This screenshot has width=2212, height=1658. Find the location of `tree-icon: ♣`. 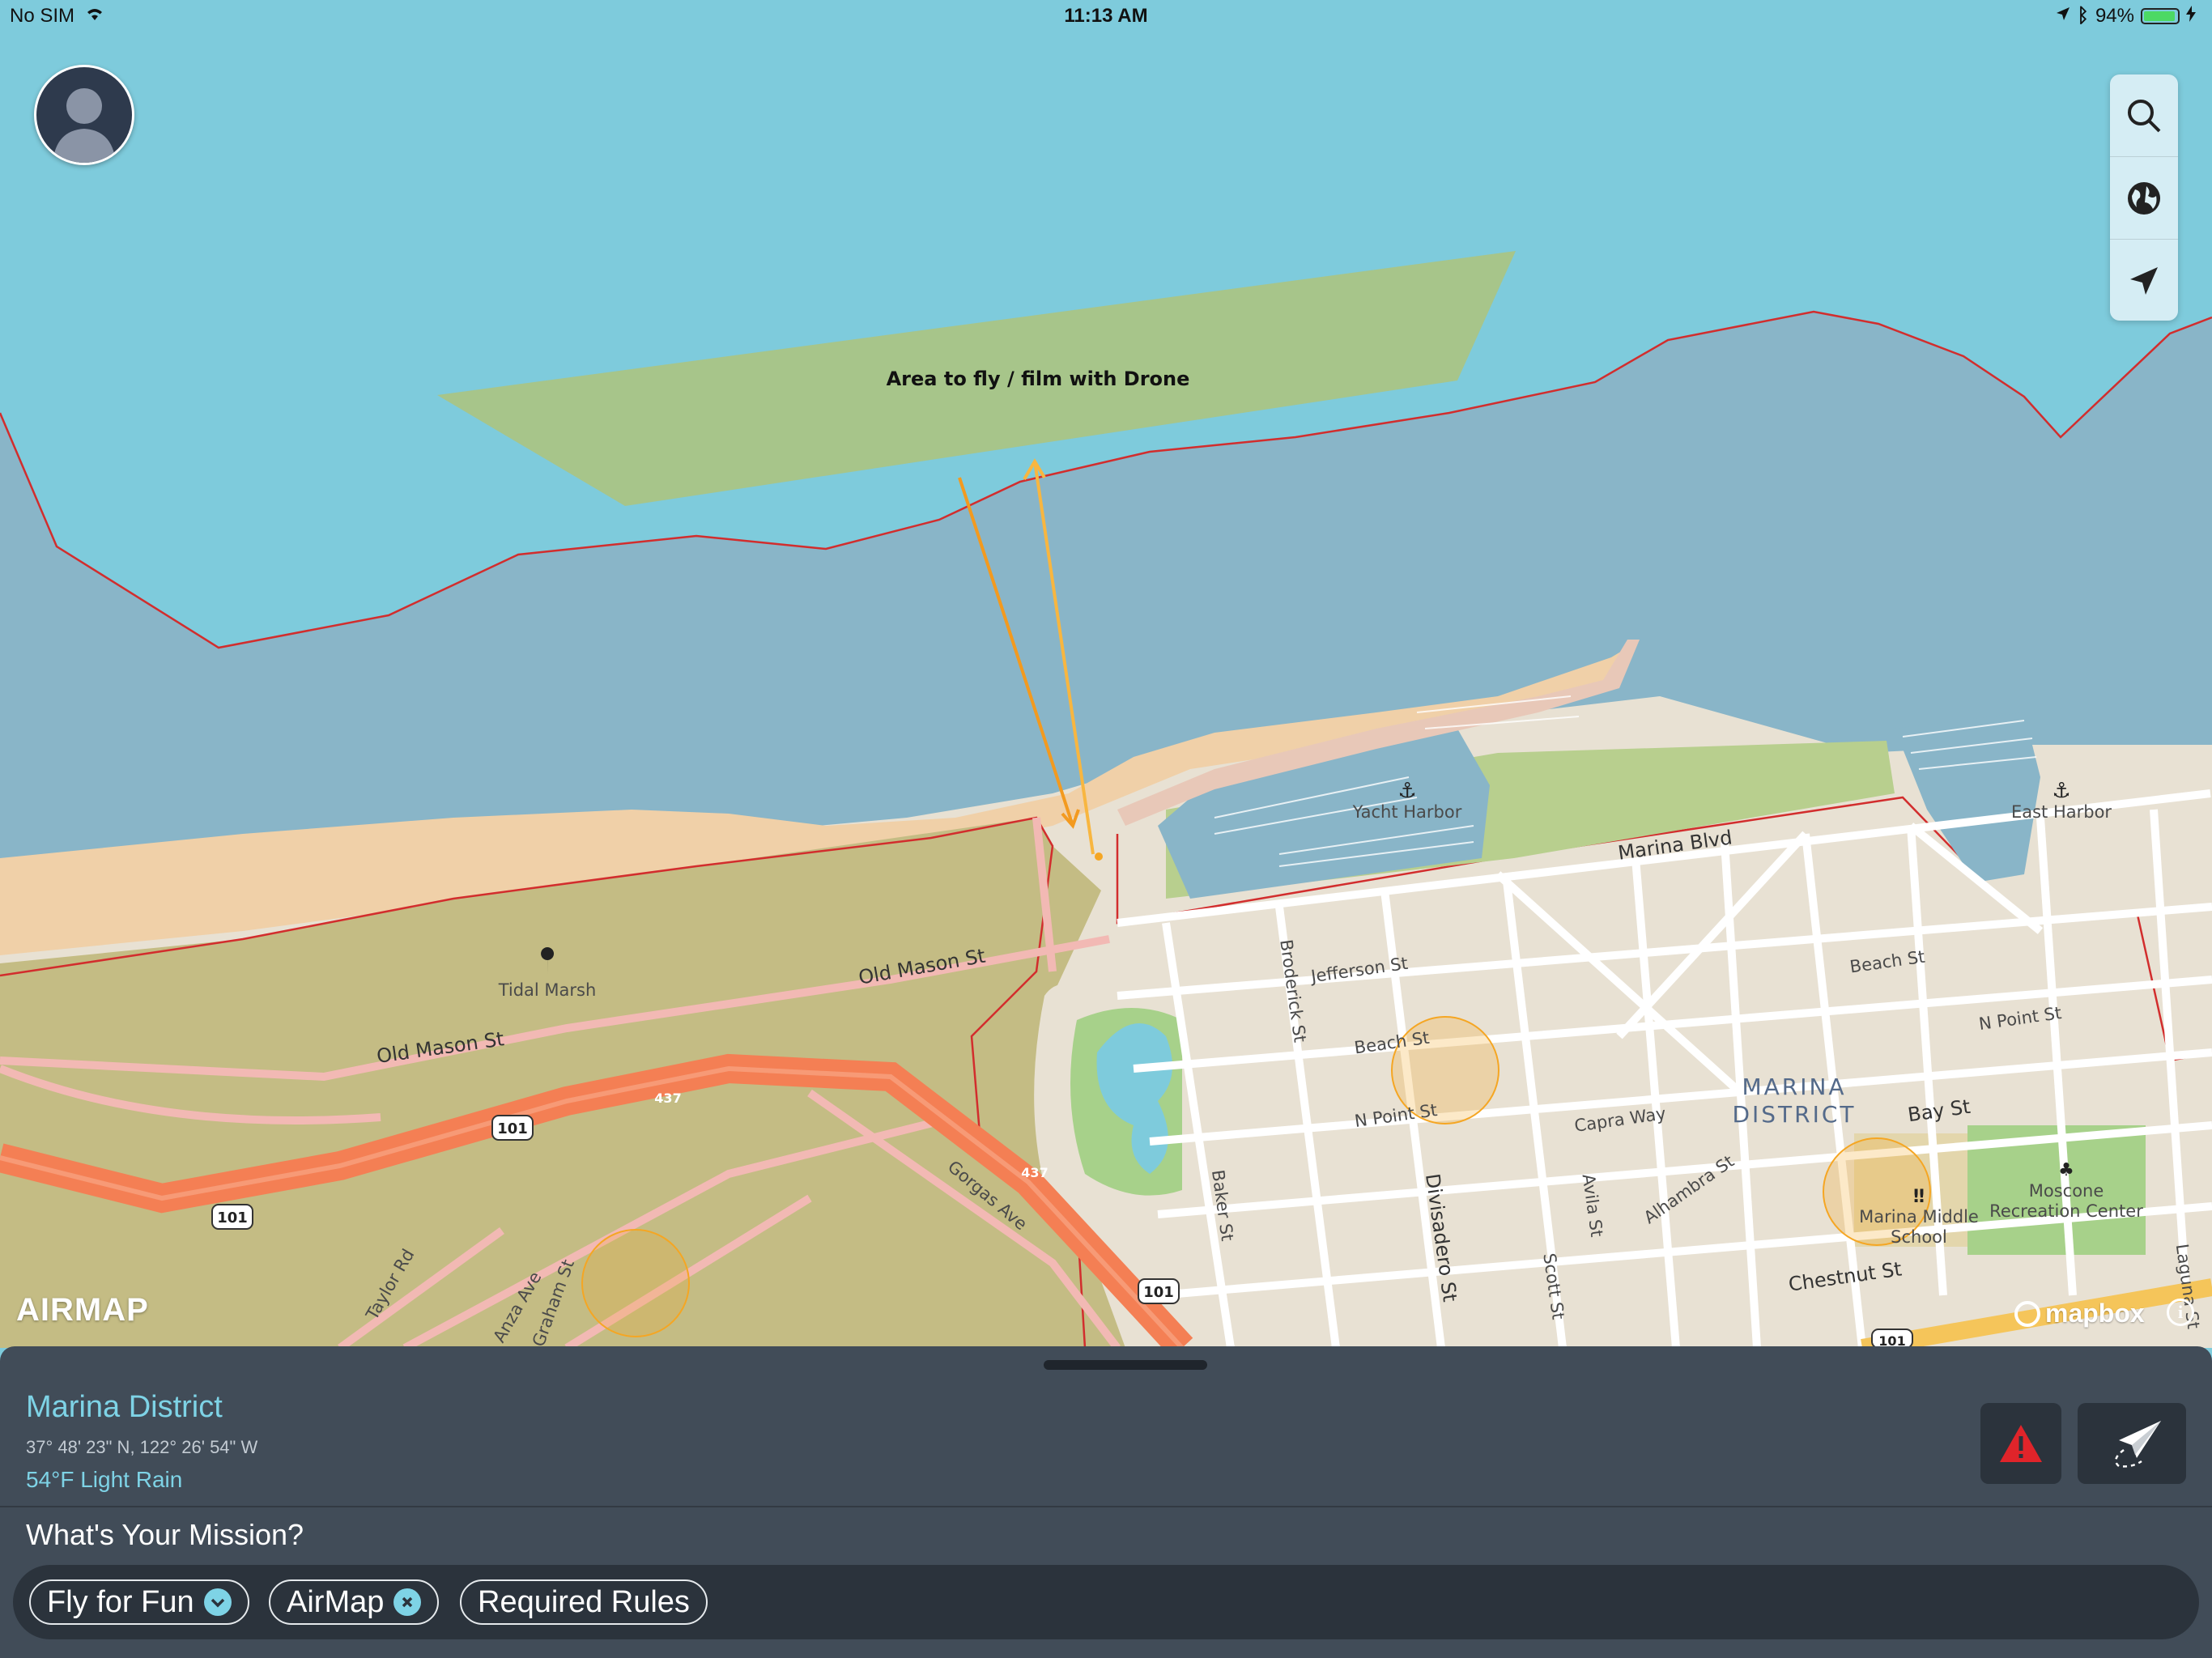

tree-icon: ♣ is located at coordinates (2066, 1170).